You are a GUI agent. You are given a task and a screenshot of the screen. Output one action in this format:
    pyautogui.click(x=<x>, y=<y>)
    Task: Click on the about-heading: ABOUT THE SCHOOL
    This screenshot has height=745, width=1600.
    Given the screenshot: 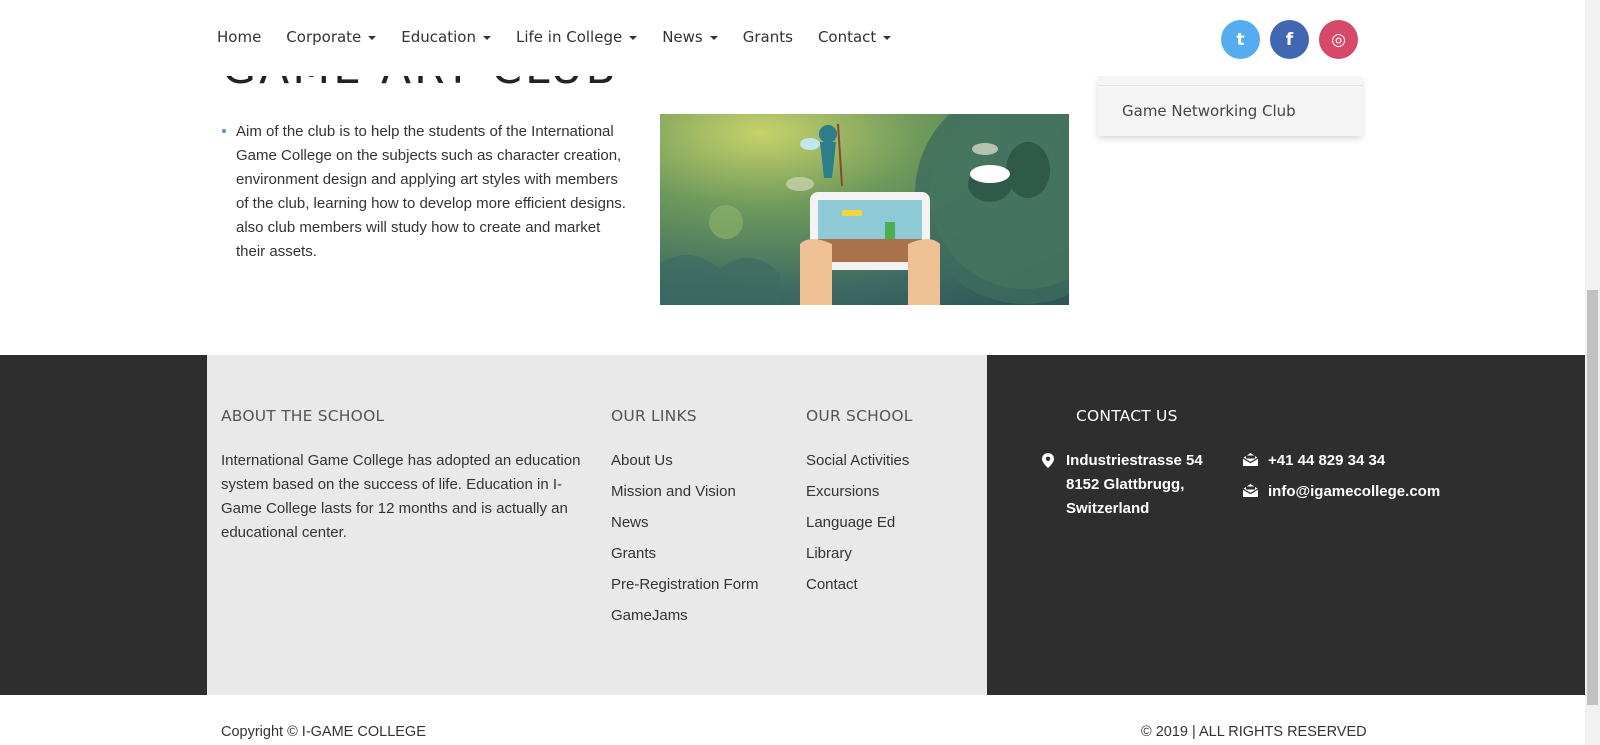 What is the action you would take?
    pyautogui.click(x=303, y=416)
    